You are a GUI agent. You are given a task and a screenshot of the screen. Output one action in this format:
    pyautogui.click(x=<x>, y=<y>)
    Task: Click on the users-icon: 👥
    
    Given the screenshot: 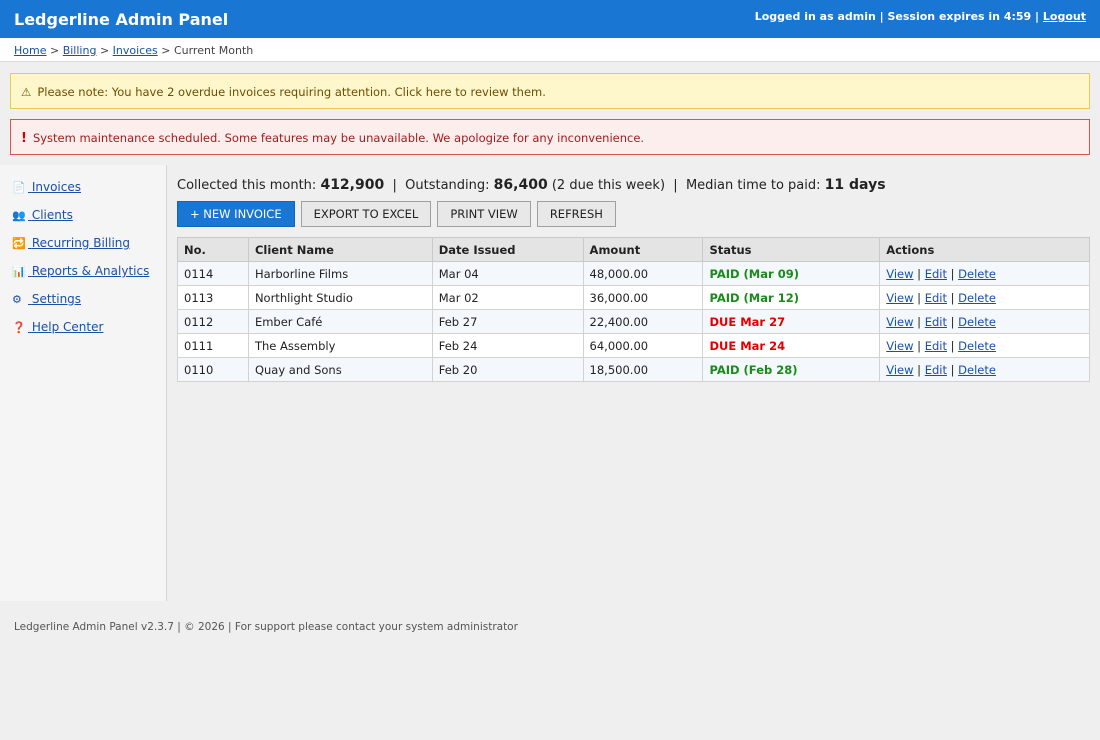 What is the action you would take?
    pyautogui.click(x=19, y=215)
    